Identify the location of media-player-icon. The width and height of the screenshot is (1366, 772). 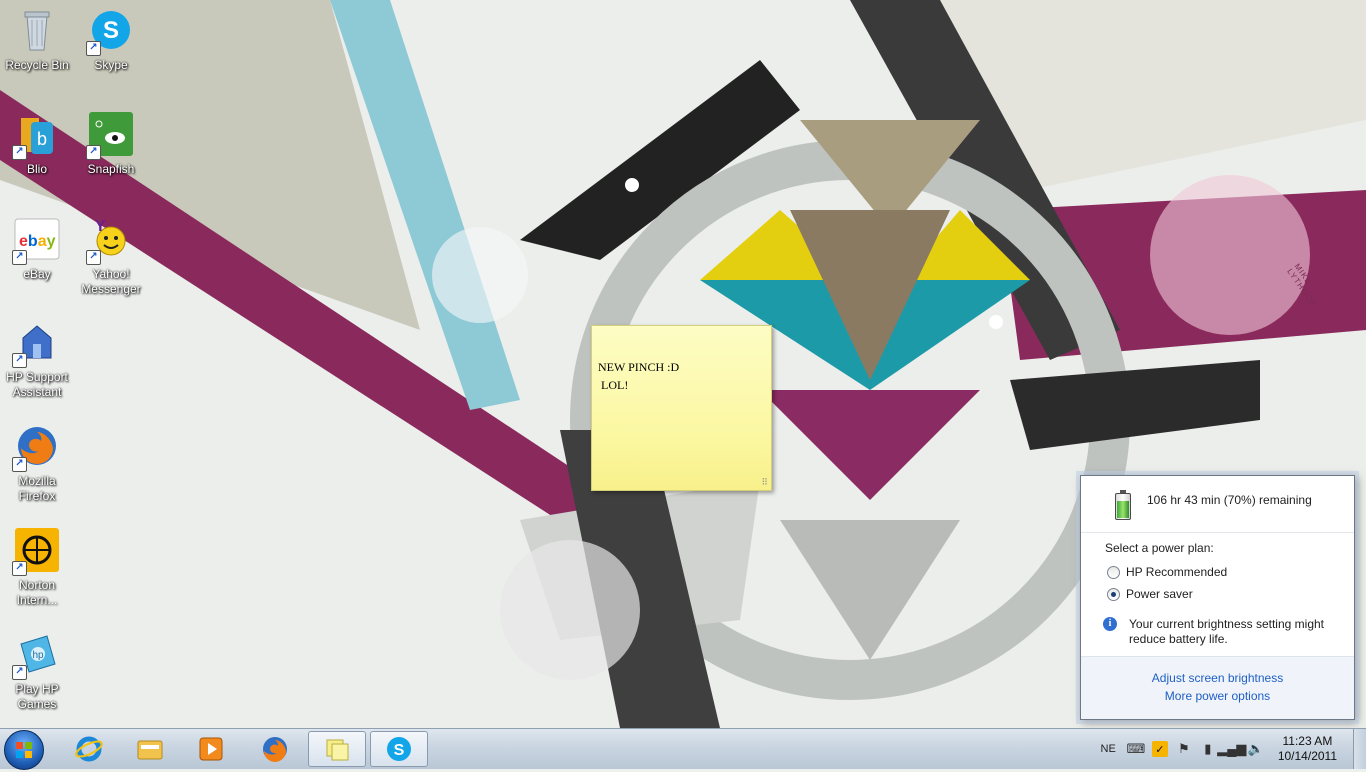
(211, 749).